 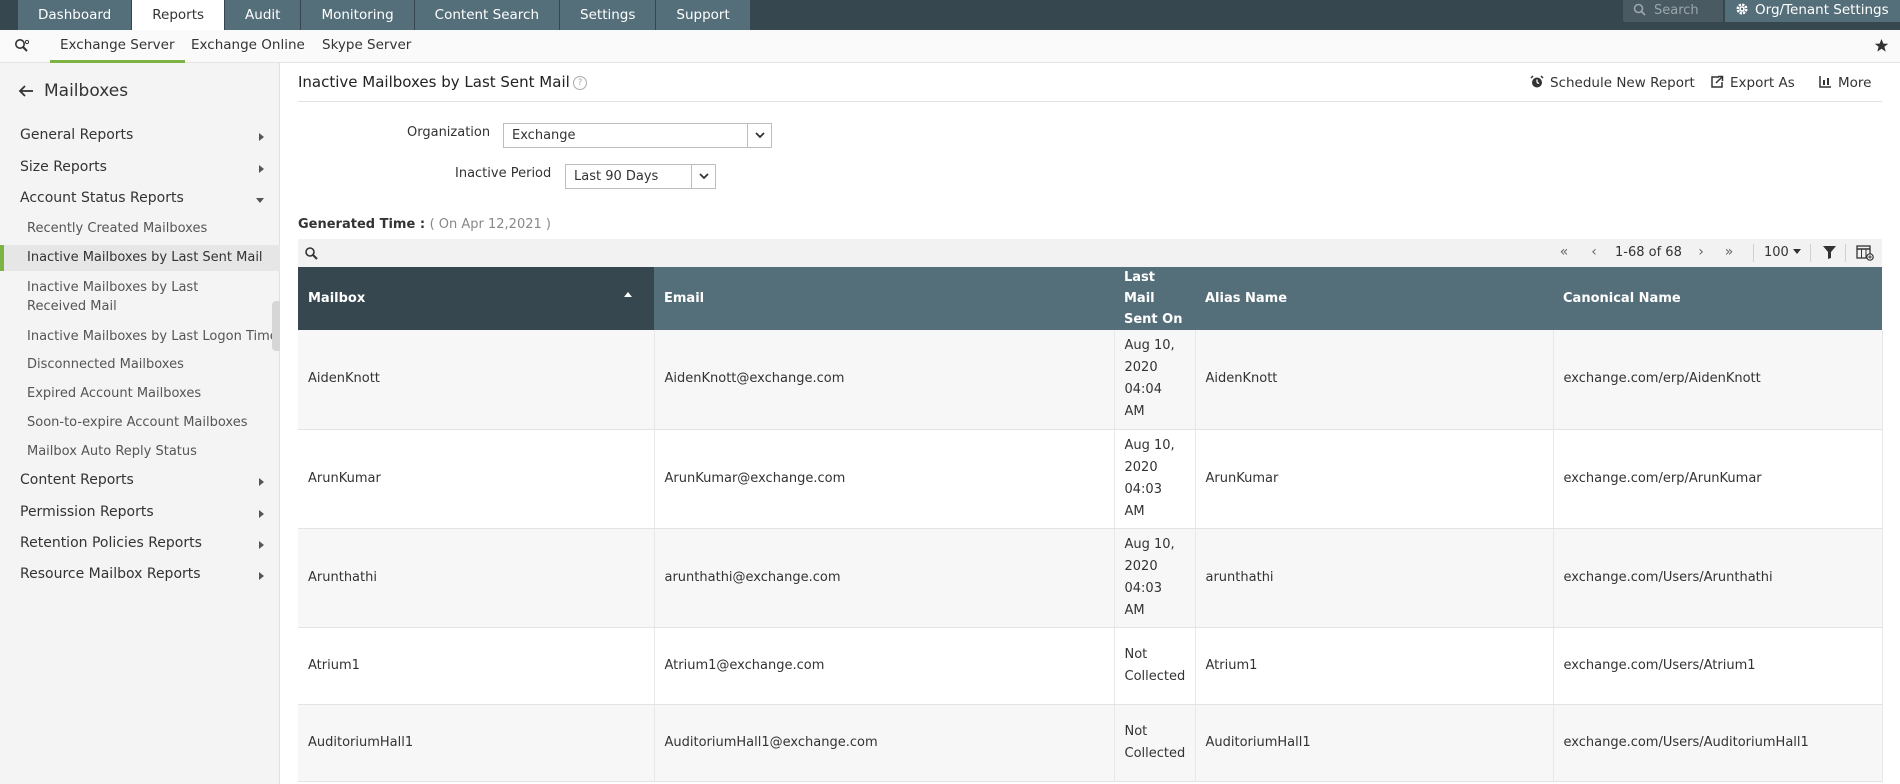 I want to click on tab-settings: Settings, so click(x=608, y=15).